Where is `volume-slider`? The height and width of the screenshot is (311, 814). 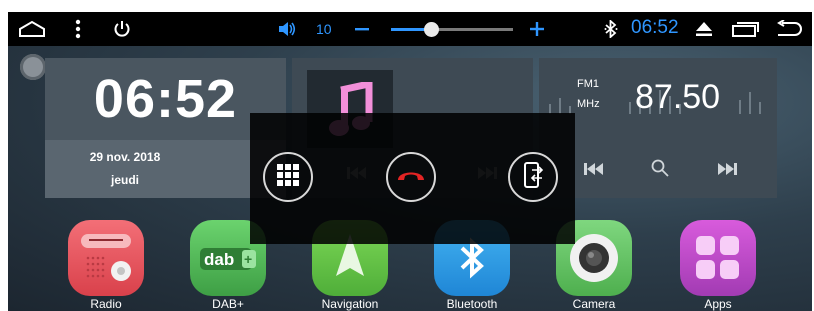 volume-slider is located at coordinates (452, 29).